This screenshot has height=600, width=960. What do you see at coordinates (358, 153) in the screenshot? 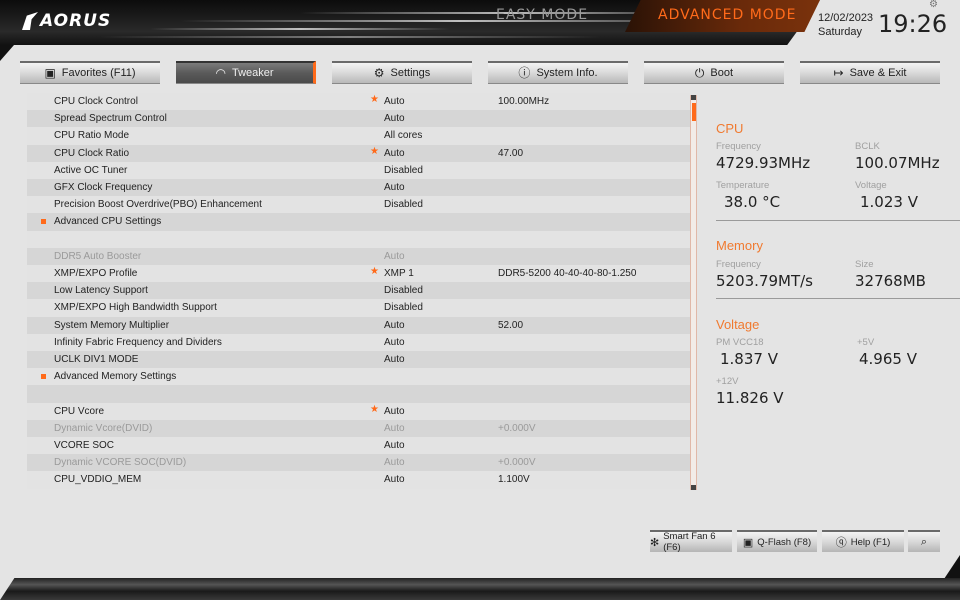
I see `setting-row: CPU Clock Ratio ★ Auto 47.00` at bounding box center [358, 153].